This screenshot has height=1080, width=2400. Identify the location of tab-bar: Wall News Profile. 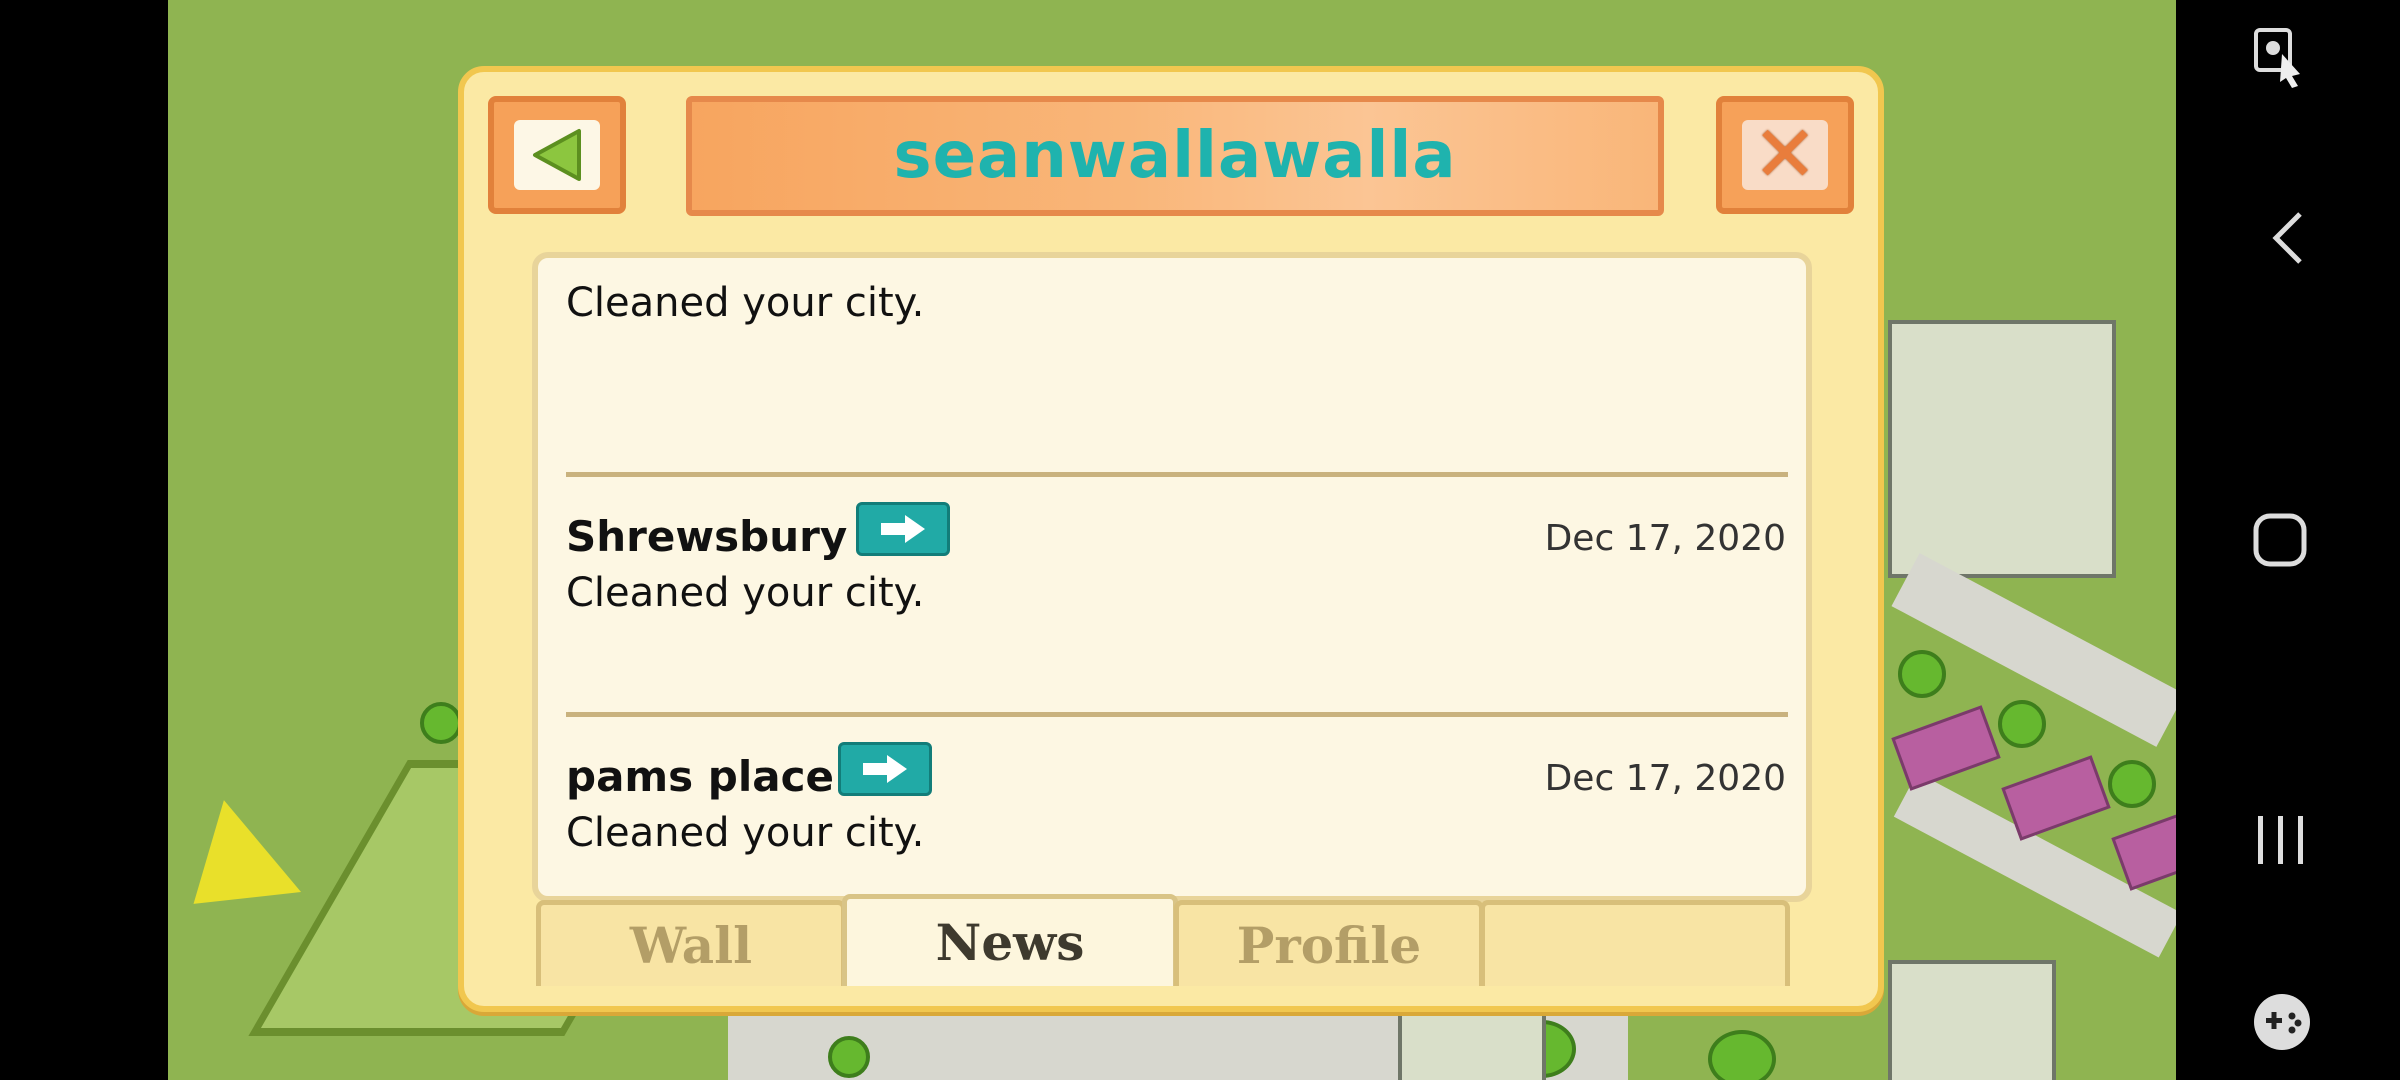
(1174, 940).